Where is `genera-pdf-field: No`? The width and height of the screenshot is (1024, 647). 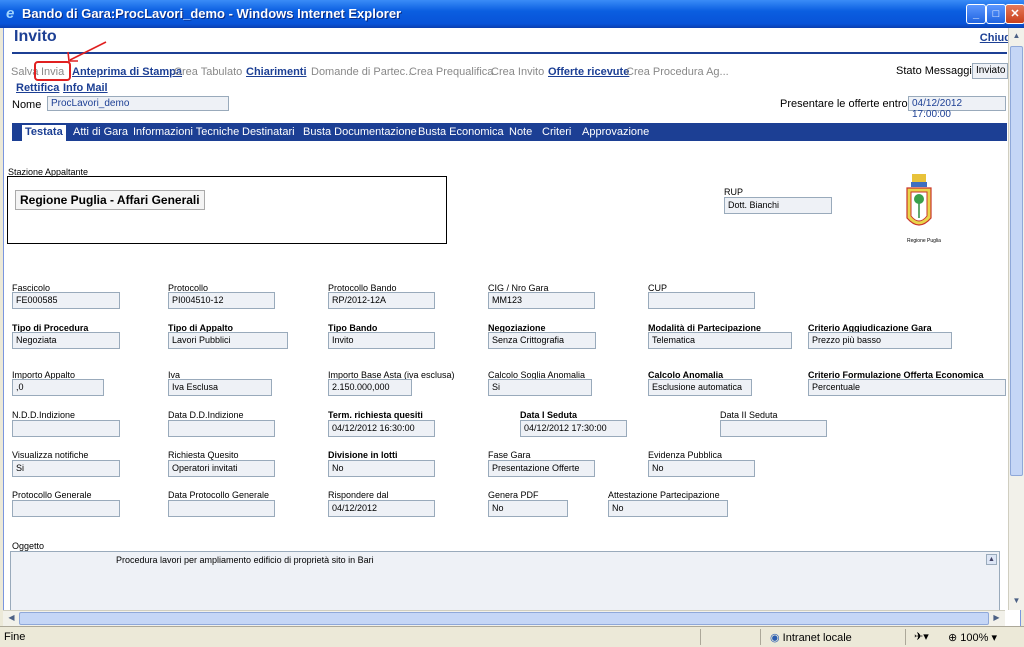 genera-pdf-field: No is located at coordinates (528, 508).